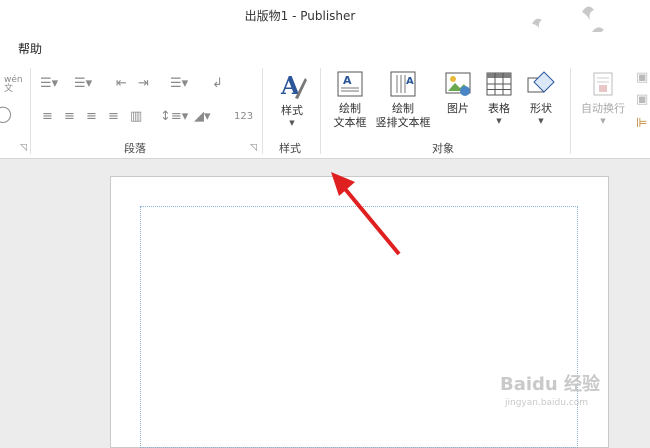  Describe the element at coordinates (499, 98) in the screenshot. I see `table-button: 表格 ▼` at that location.